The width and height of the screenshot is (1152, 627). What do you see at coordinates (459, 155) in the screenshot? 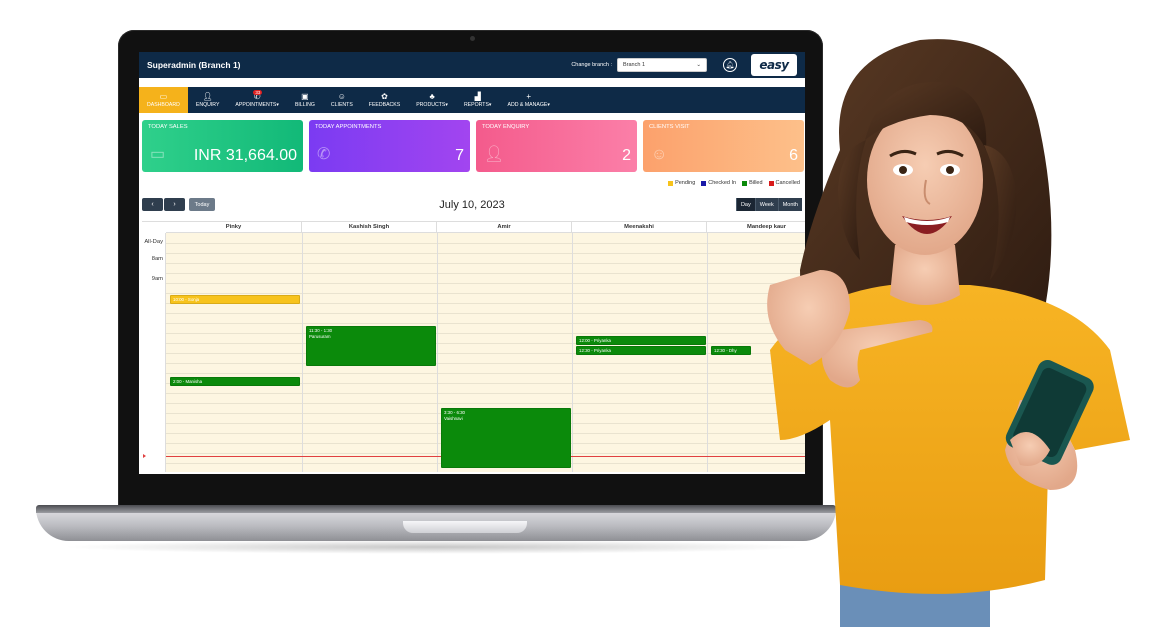
I see `card-value: 7` at bounding box center [459, 155].